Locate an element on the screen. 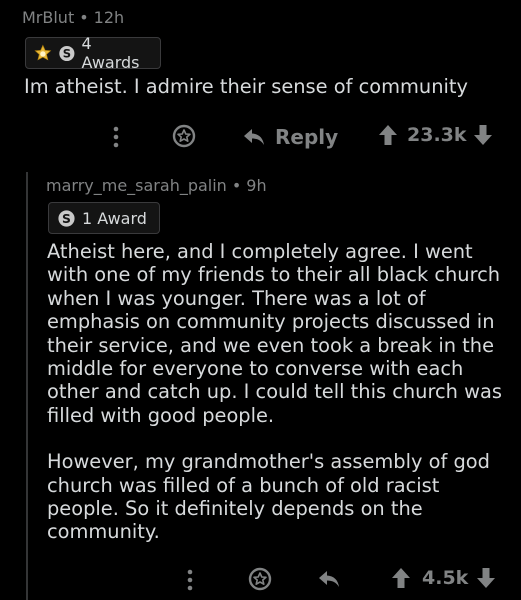 This screenshot has height=600, width=521. awards-badge: S 1 Award is located at coordinates (104, 218).